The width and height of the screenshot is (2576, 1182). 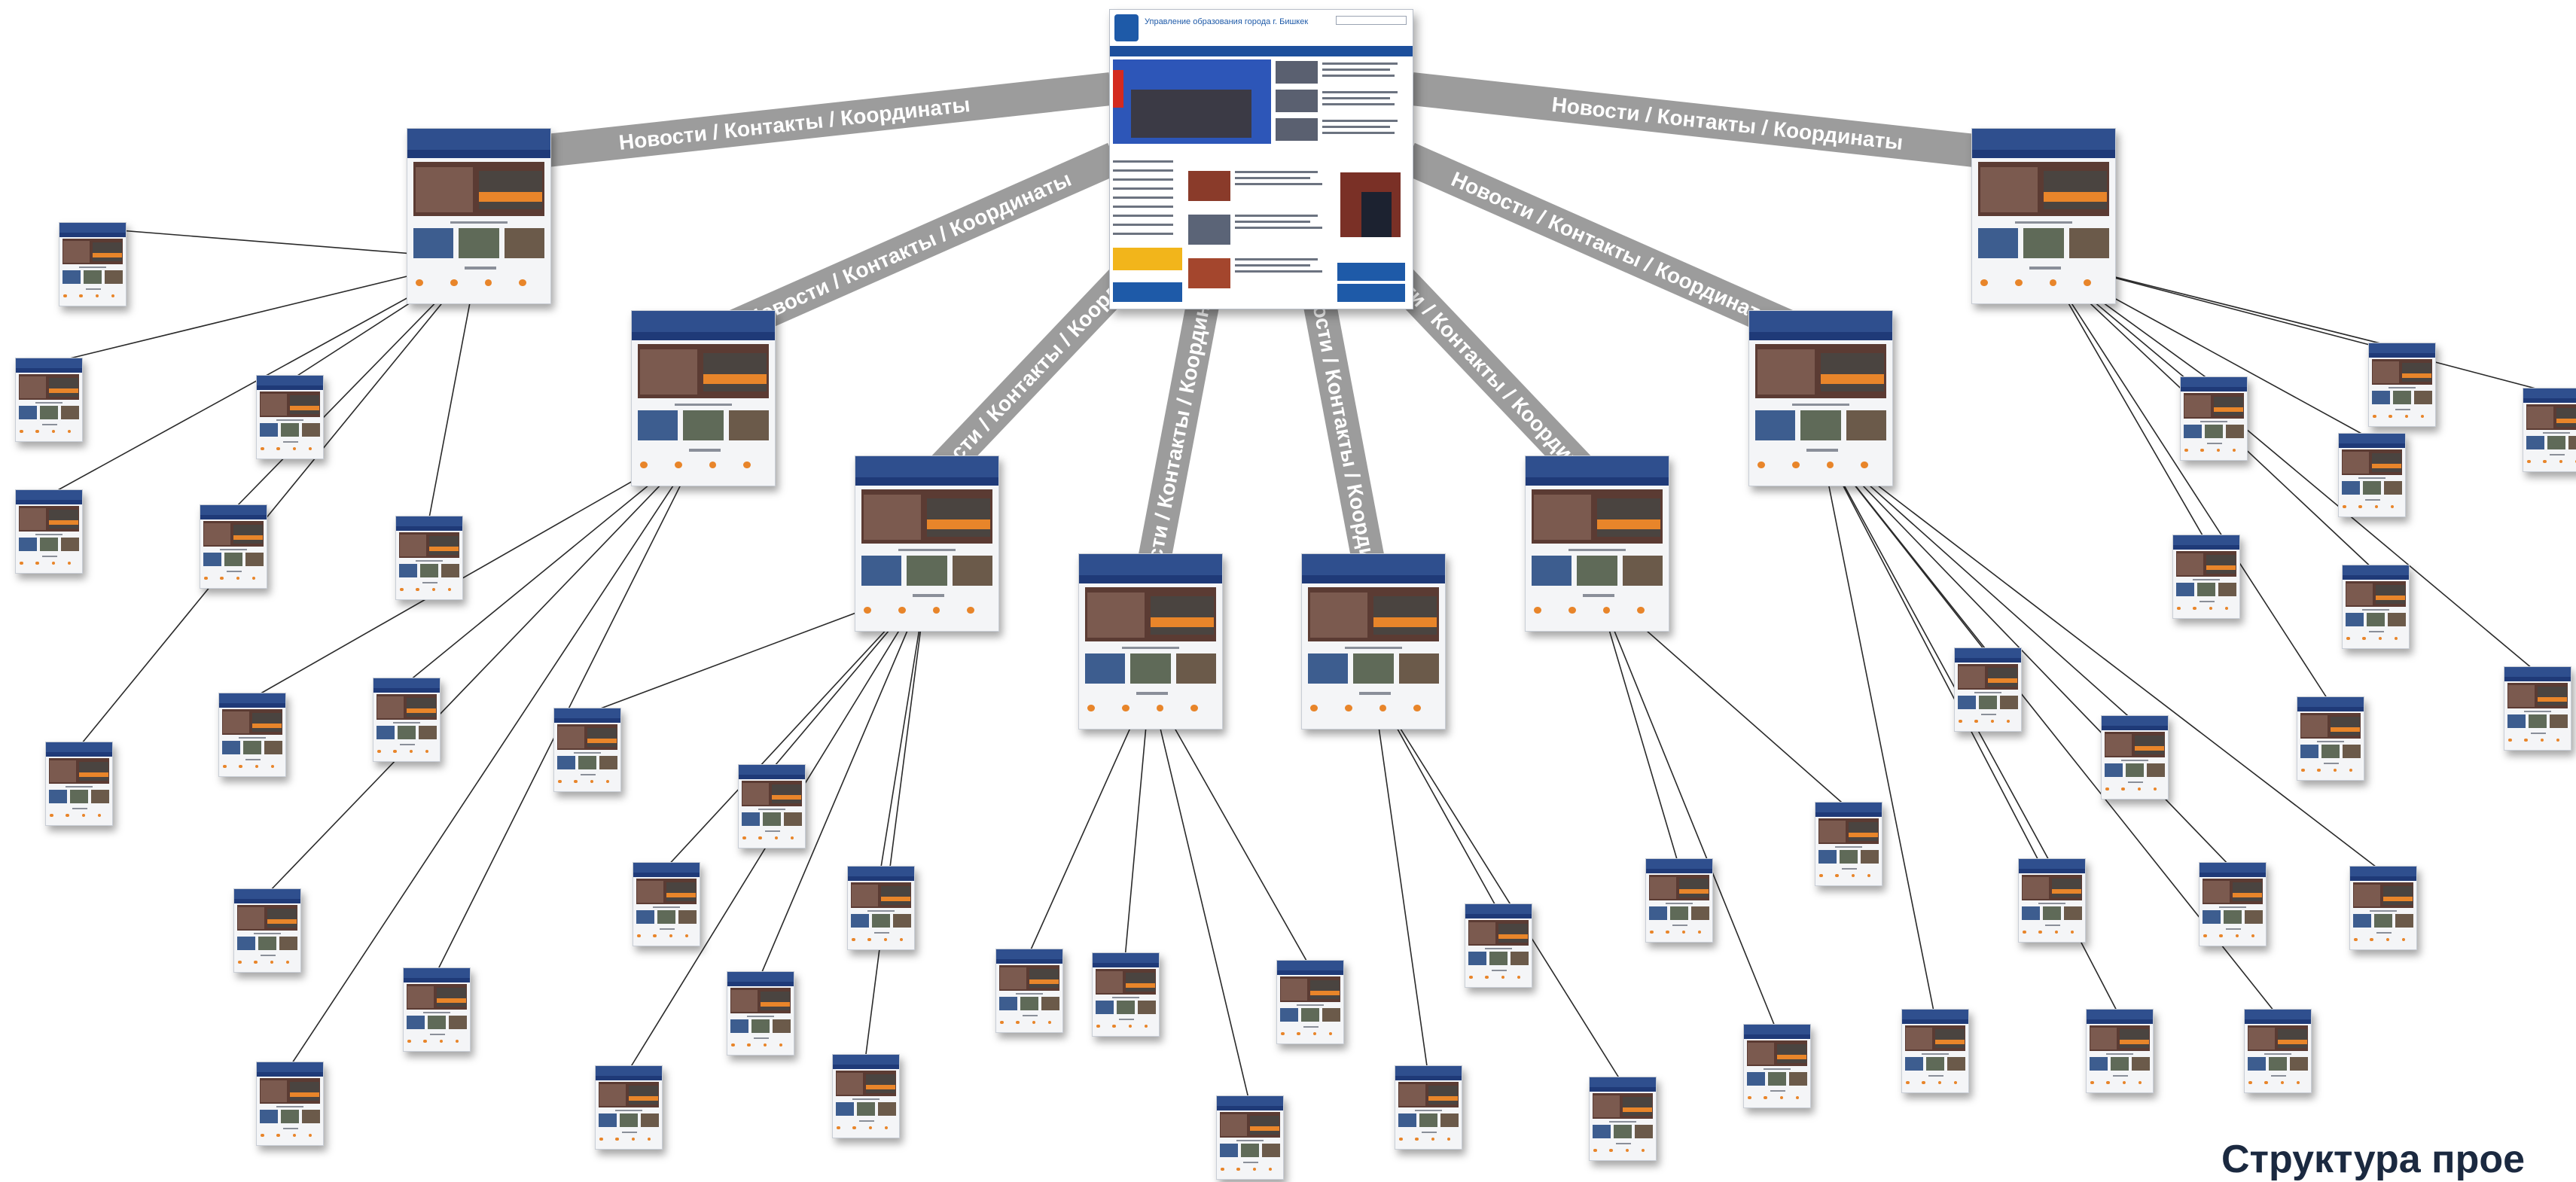 What do you see at coordinates (1191, 114) in the screenshot?
I see `hero-photo-people` at bounding box center [1191, 114].